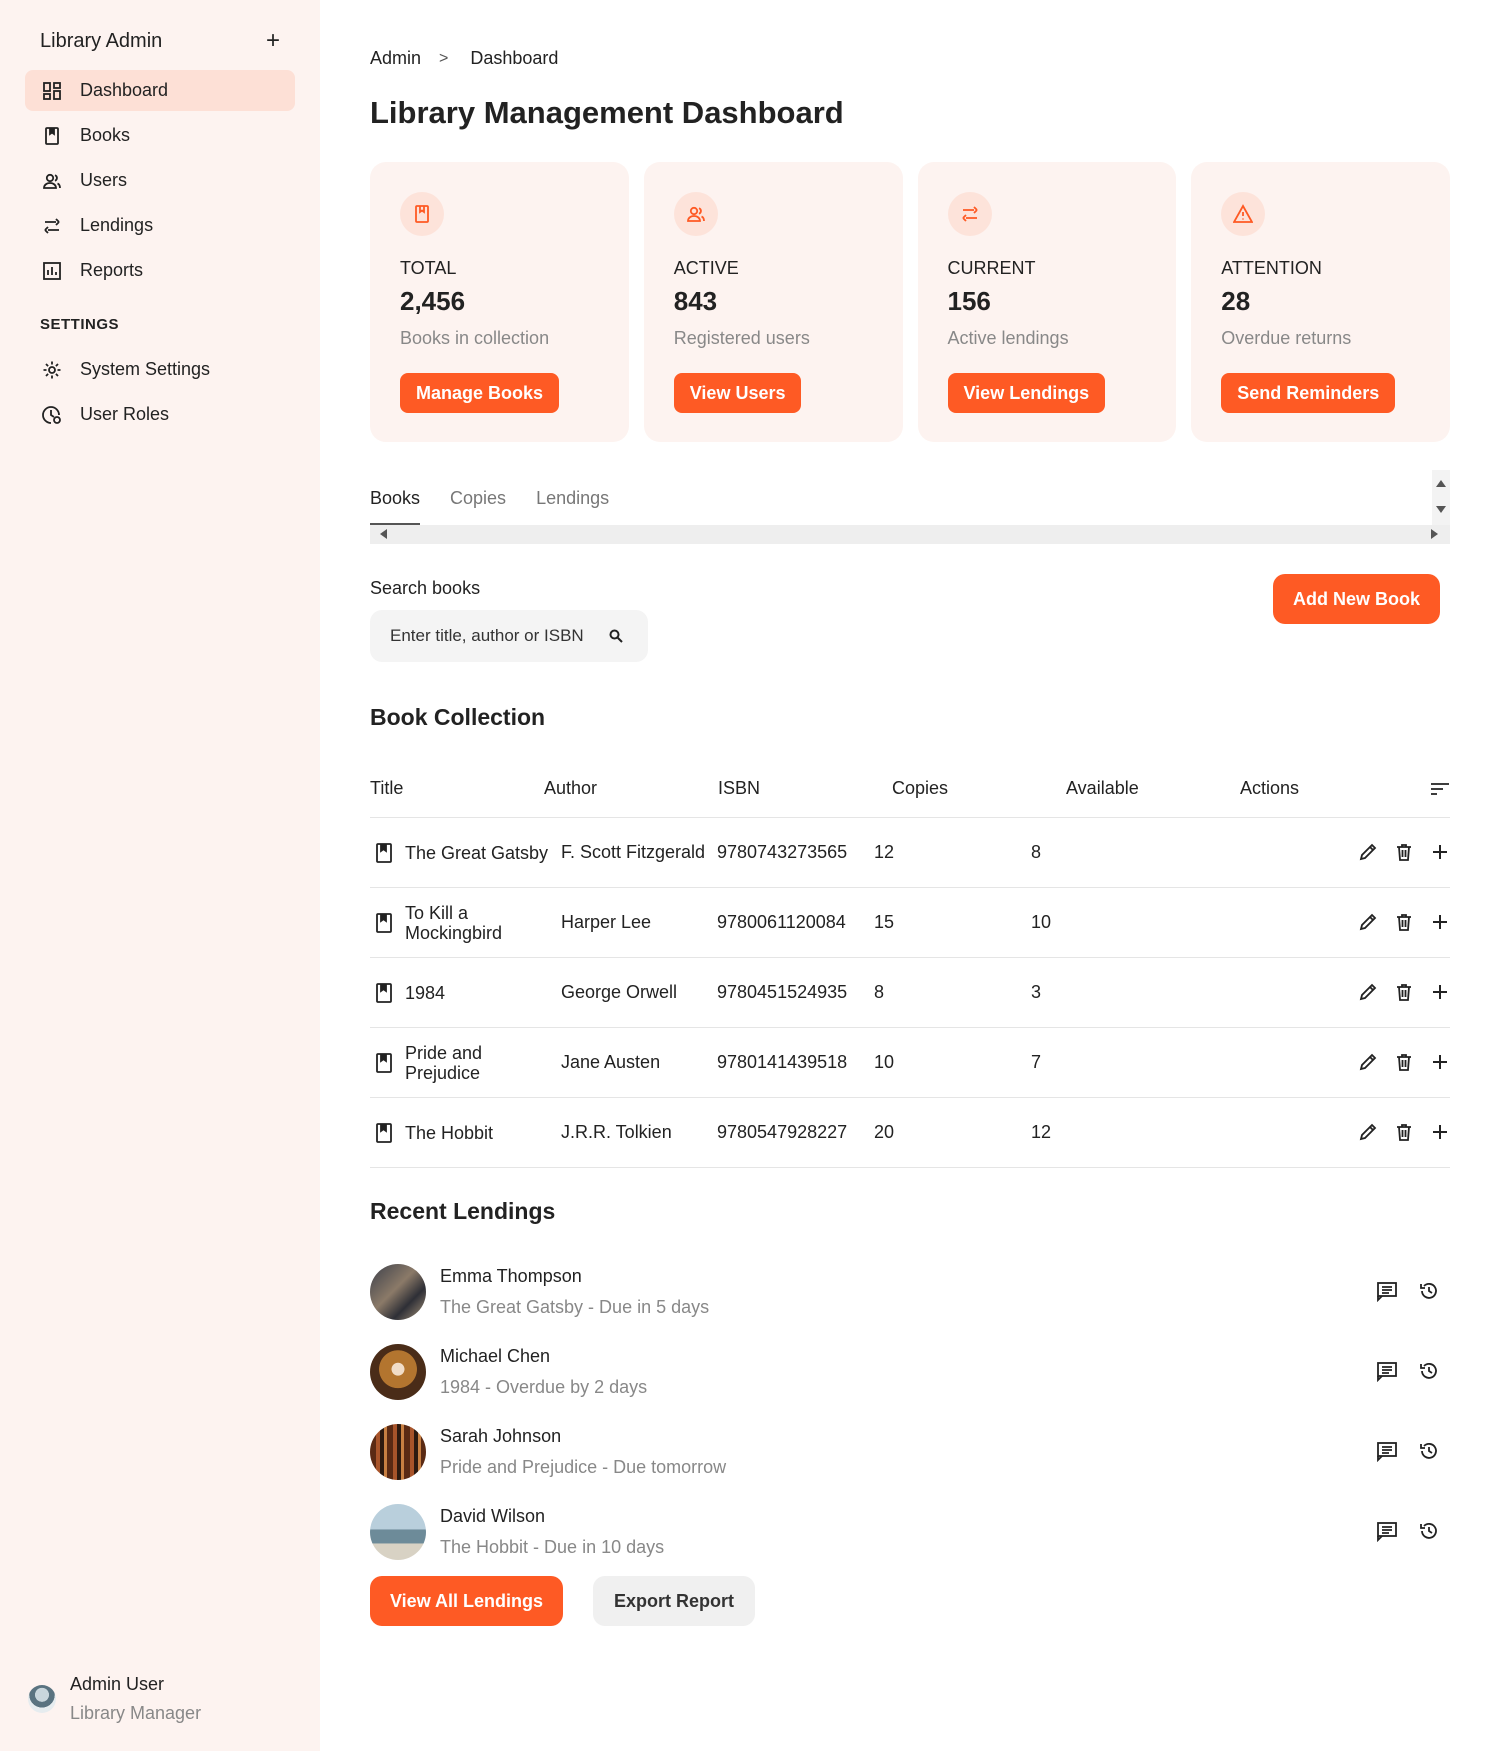 Image resolution: width=1500 pixels, height=1751 pixels. Describe the element at coordinates (478, 497) in the screenshot. I see `tab-copies: Copies` at that location.